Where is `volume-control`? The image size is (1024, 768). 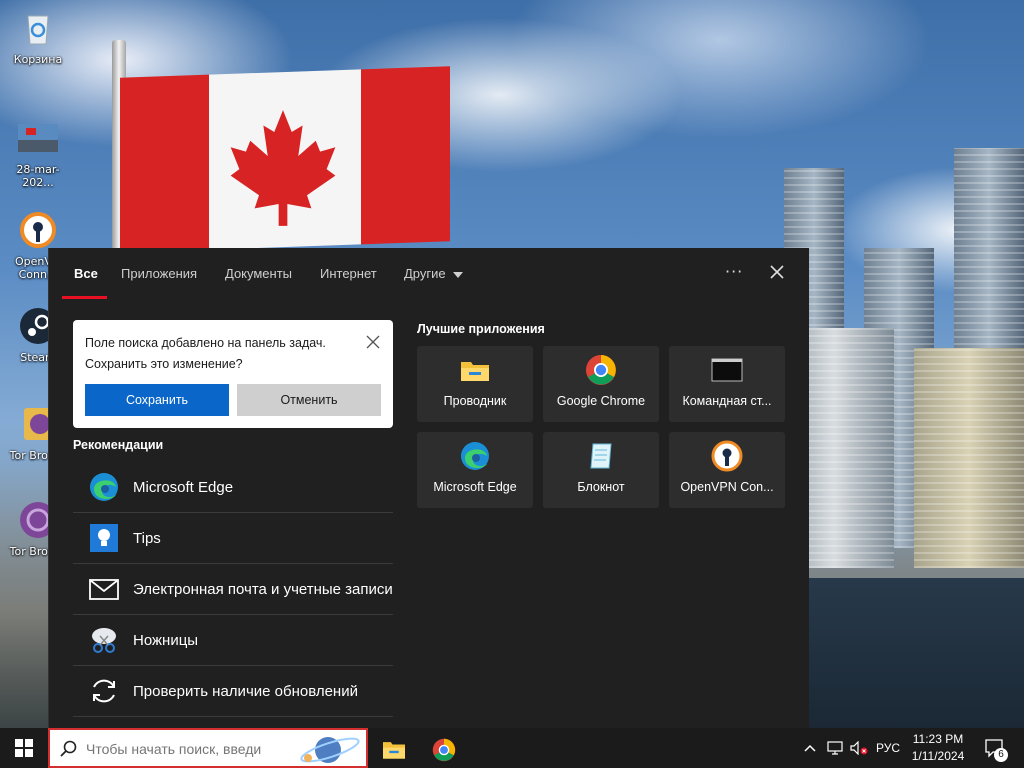 volume-control is located at coordinates (859, 748).